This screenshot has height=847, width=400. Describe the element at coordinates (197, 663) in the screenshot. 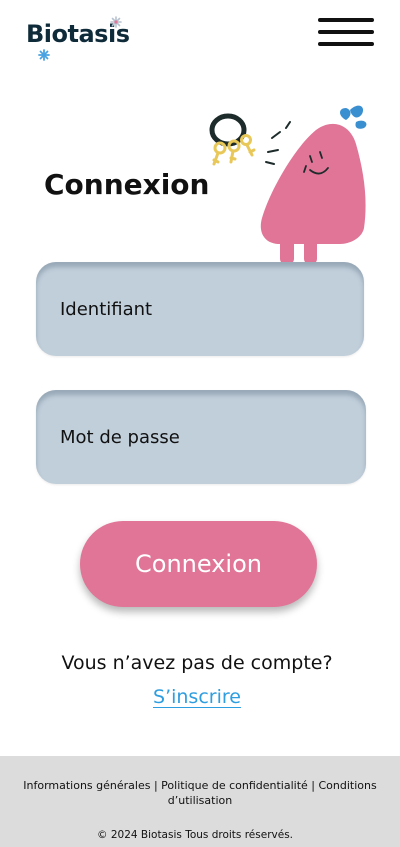

I see `no-account-text: Vous n’avez pas de compte?` at that location.